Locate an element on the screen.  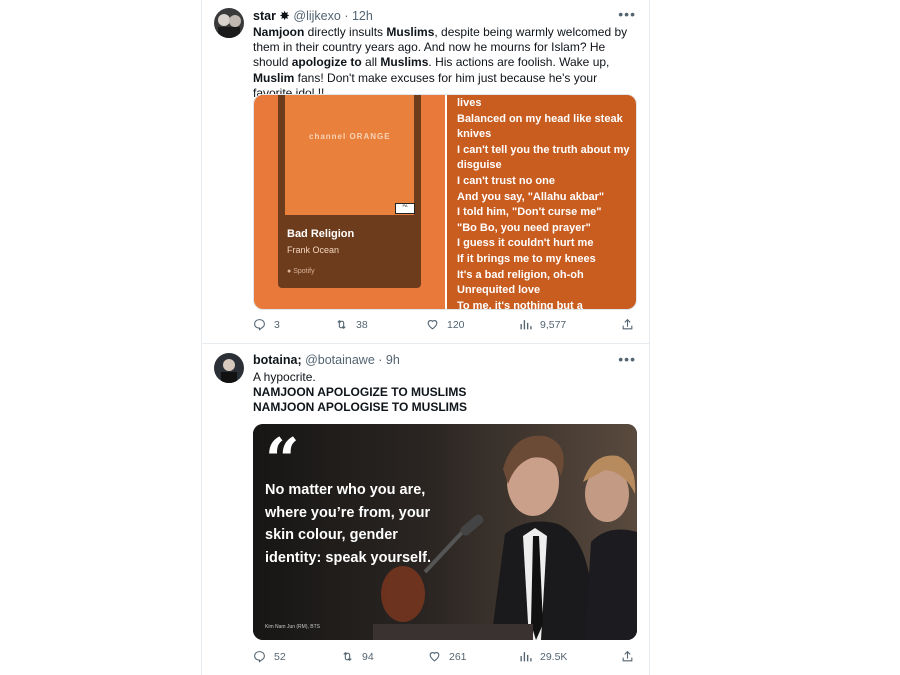
handle: @botainawe is located at coordinates (340, 360).